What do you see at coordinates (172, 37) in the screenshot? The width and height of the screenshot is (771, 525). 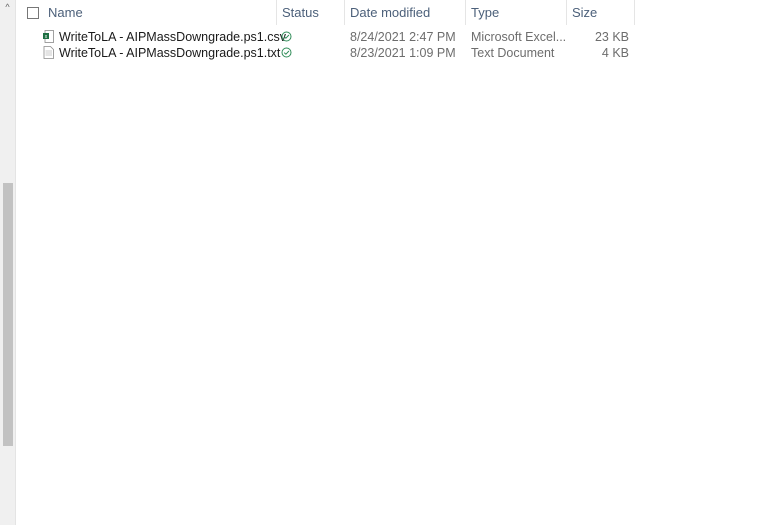 I see `file-name: WriteToLA - AIPMassDowngrade.ps1.csv` at bounding box center [172, 37].